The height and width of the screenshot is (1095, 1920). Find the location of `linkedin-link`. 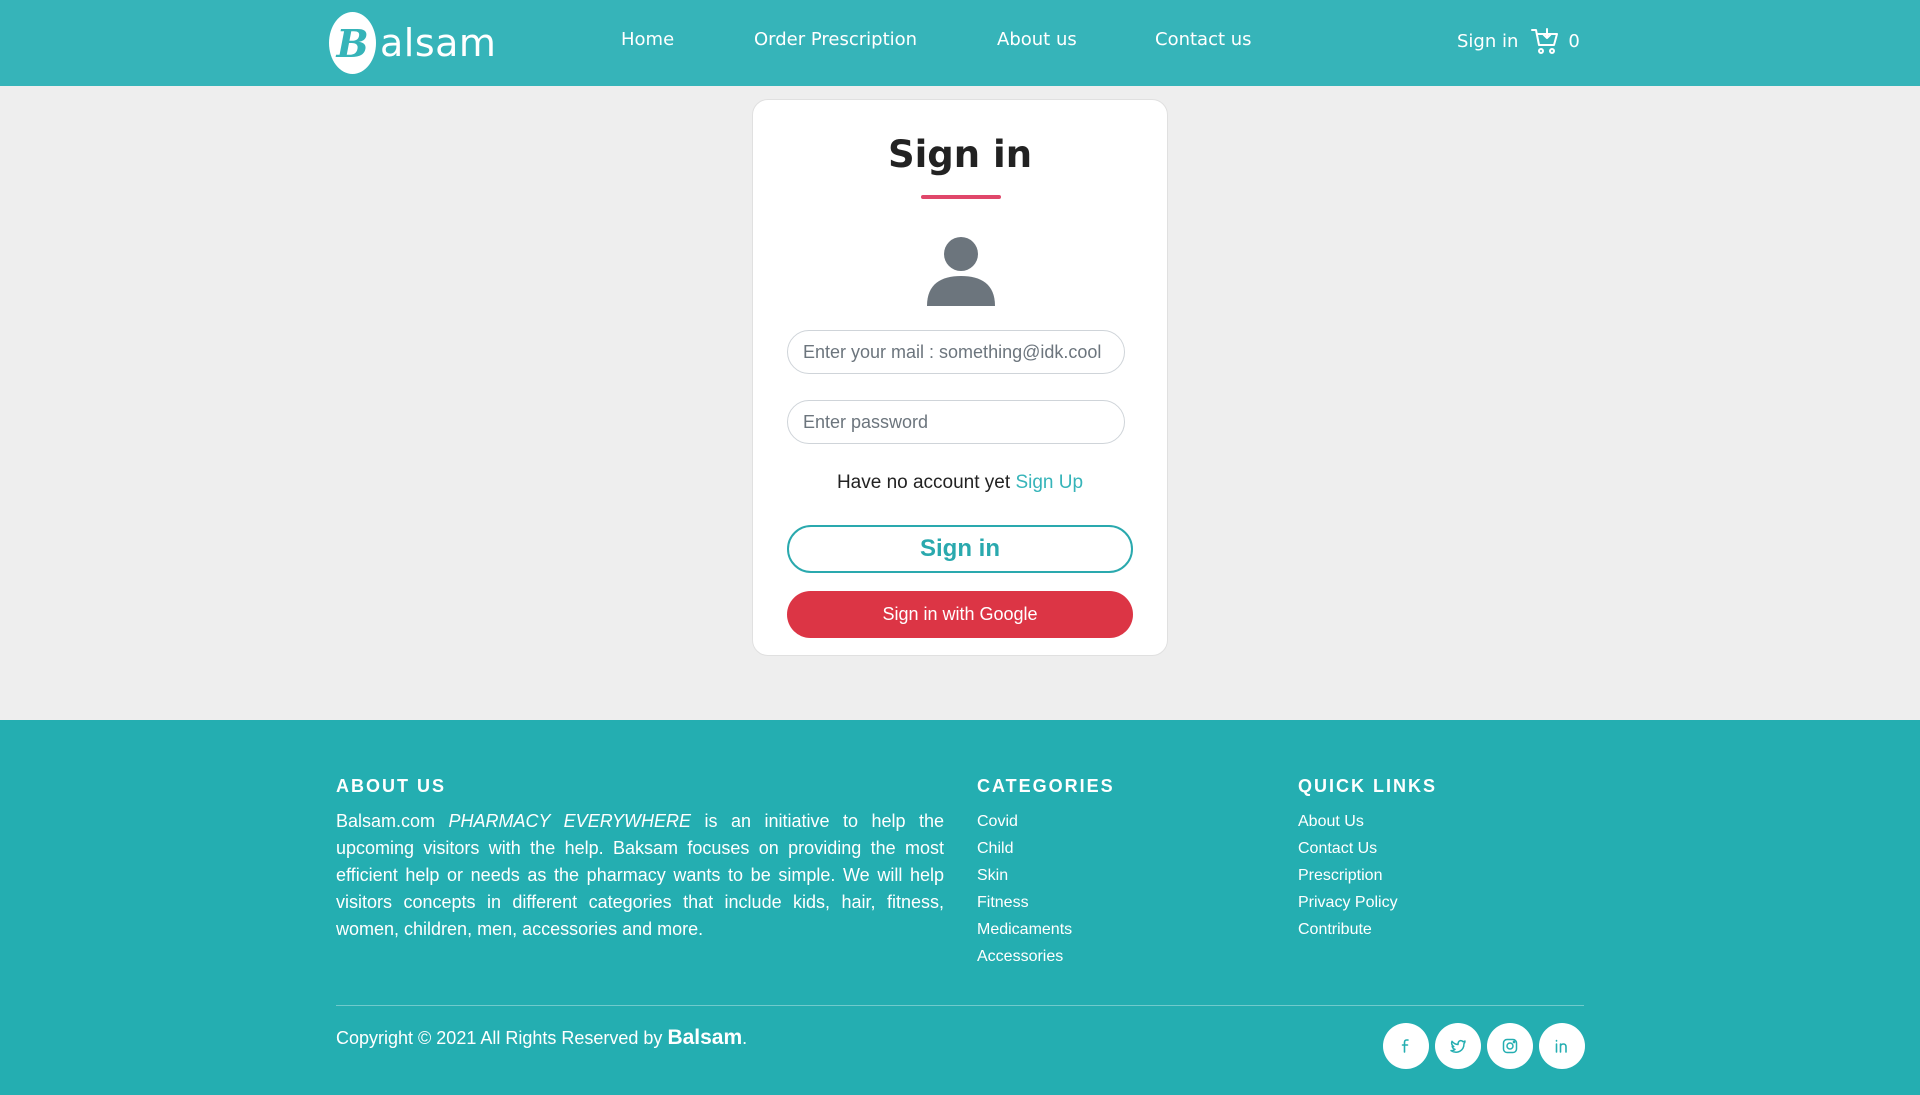

linkedin-link is located at coordinates (1562, 1046).